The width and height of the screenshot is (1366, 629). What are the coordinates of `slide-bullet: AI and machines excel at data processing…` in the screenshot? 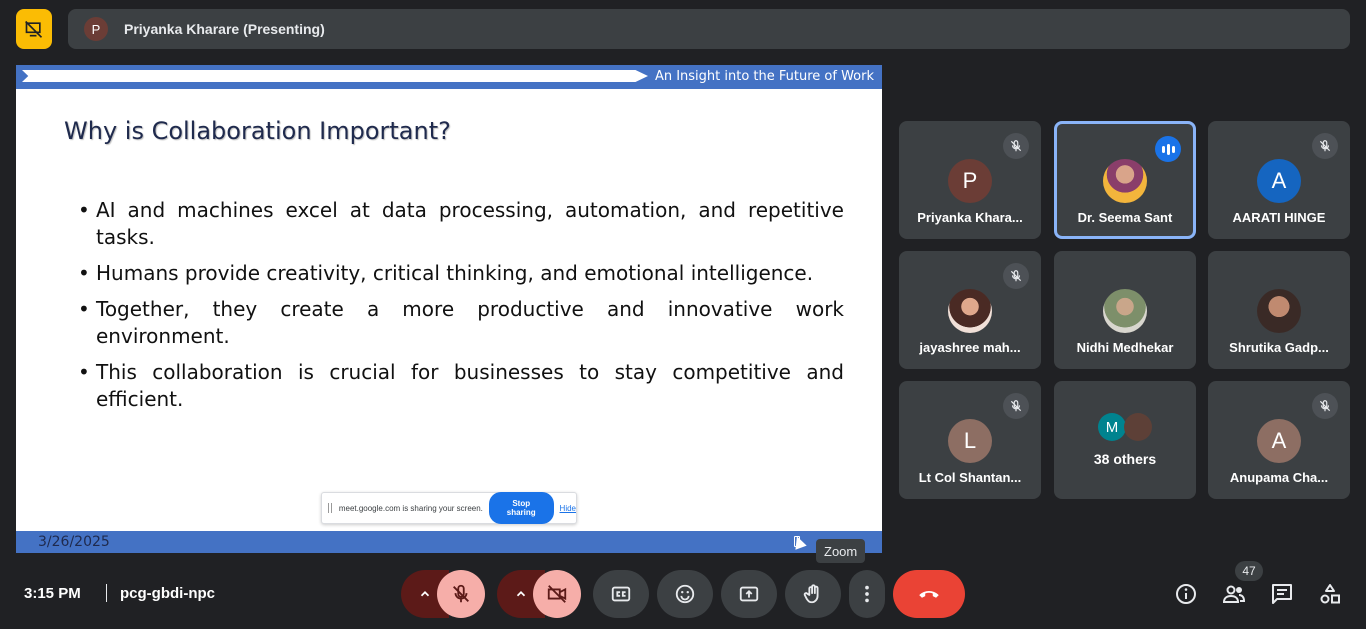 It's located at (461, 224).